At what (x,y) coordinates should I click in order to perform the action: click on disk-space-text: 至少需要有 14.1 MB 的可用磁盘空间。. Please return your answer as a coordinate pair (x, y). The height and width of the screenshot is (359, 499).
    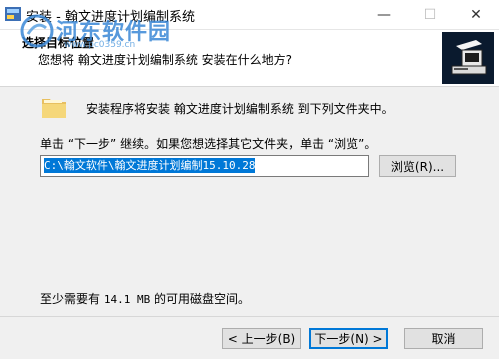
    Looking at the image, I should click on (145, 298).